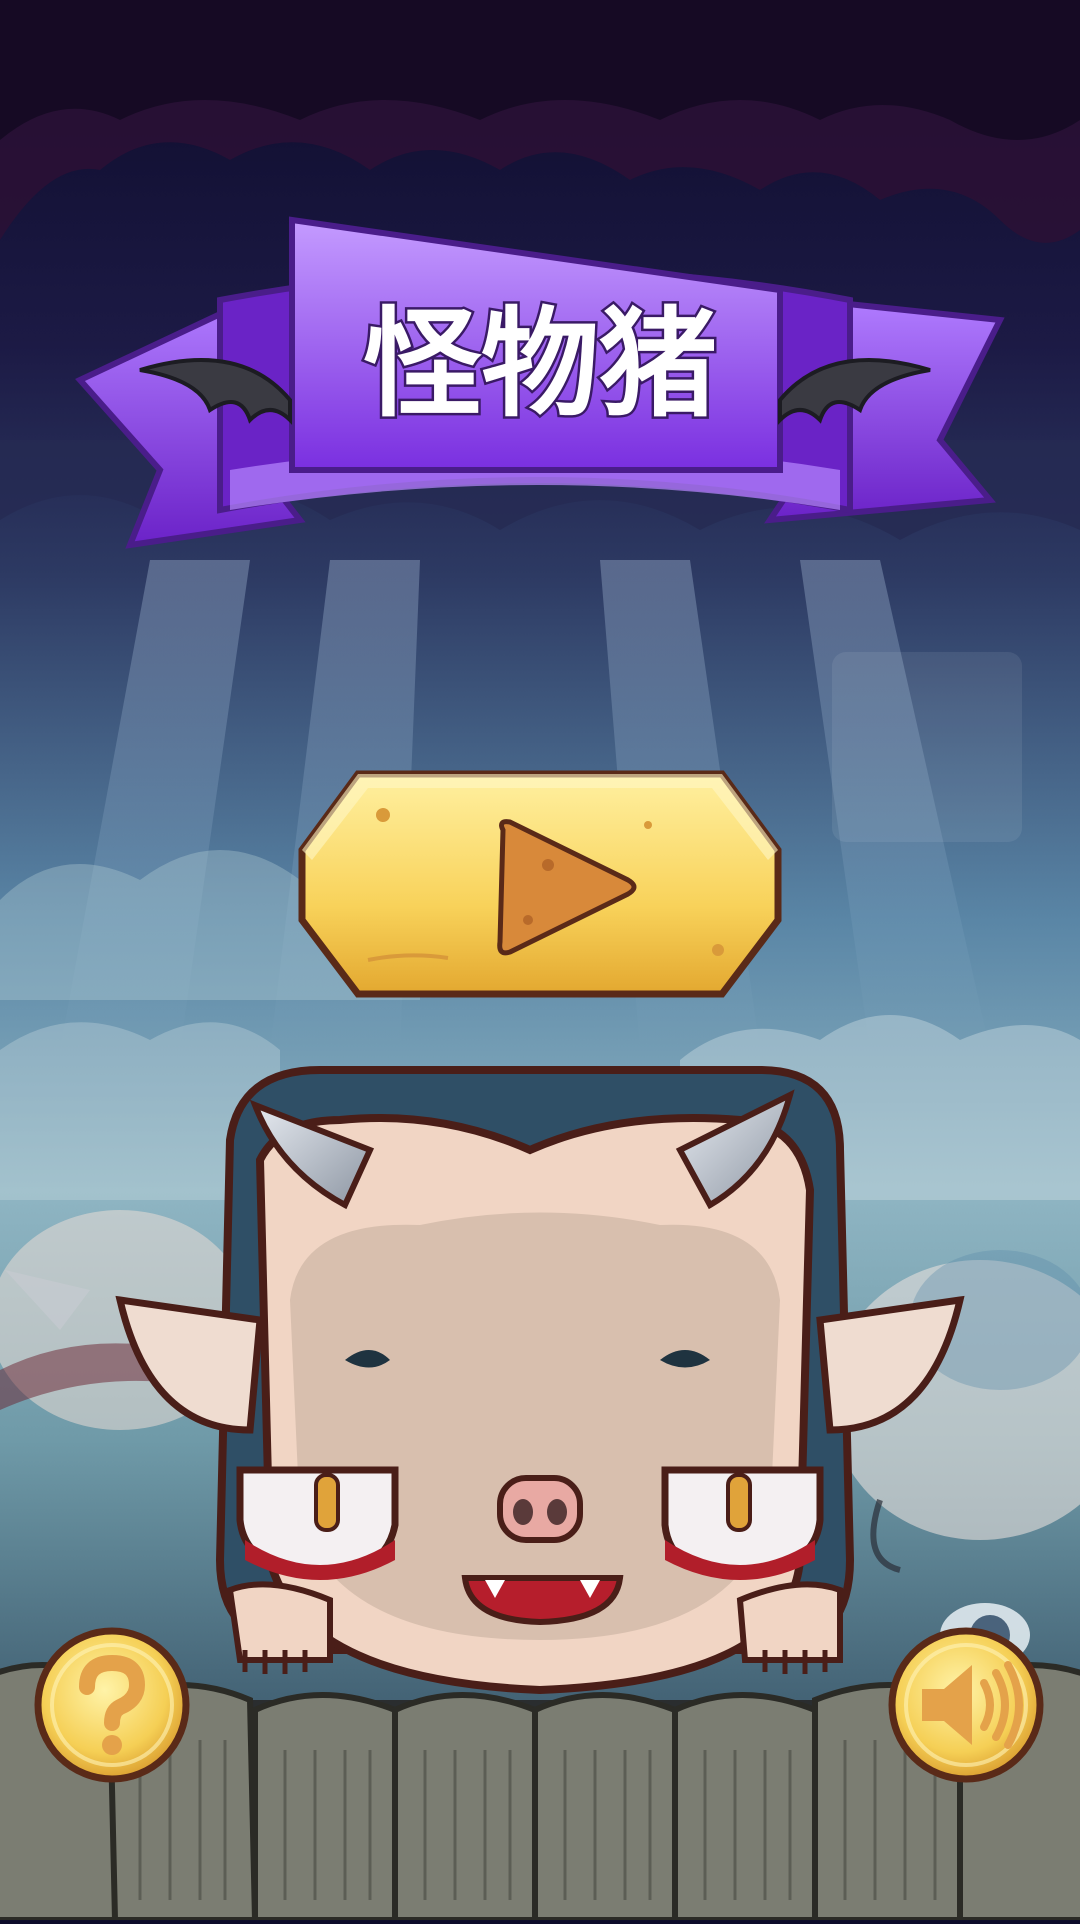 This screenshot has width=1080, height=1924. I want to click on sound-button, so click(966, 1705).